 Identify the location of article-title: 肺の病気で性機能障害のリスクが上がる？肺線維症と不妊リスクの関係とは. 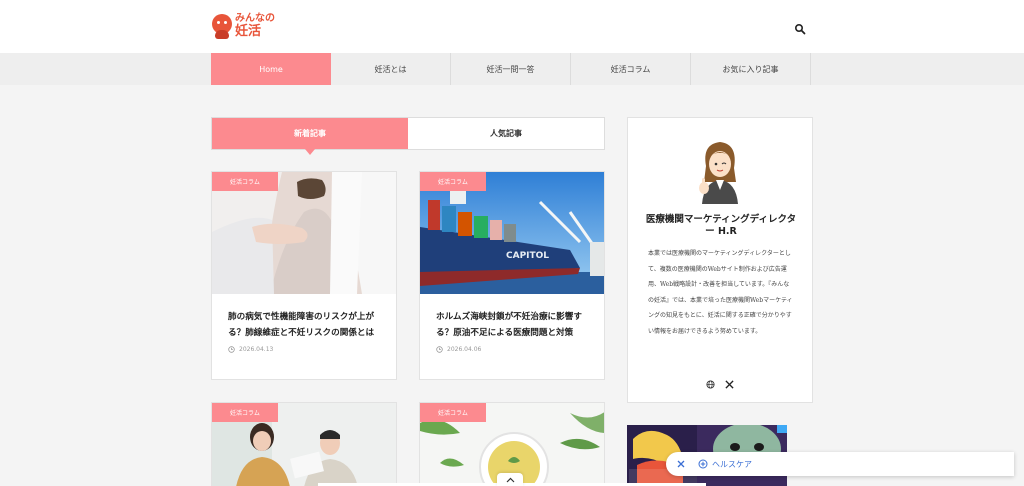
(304, 317).